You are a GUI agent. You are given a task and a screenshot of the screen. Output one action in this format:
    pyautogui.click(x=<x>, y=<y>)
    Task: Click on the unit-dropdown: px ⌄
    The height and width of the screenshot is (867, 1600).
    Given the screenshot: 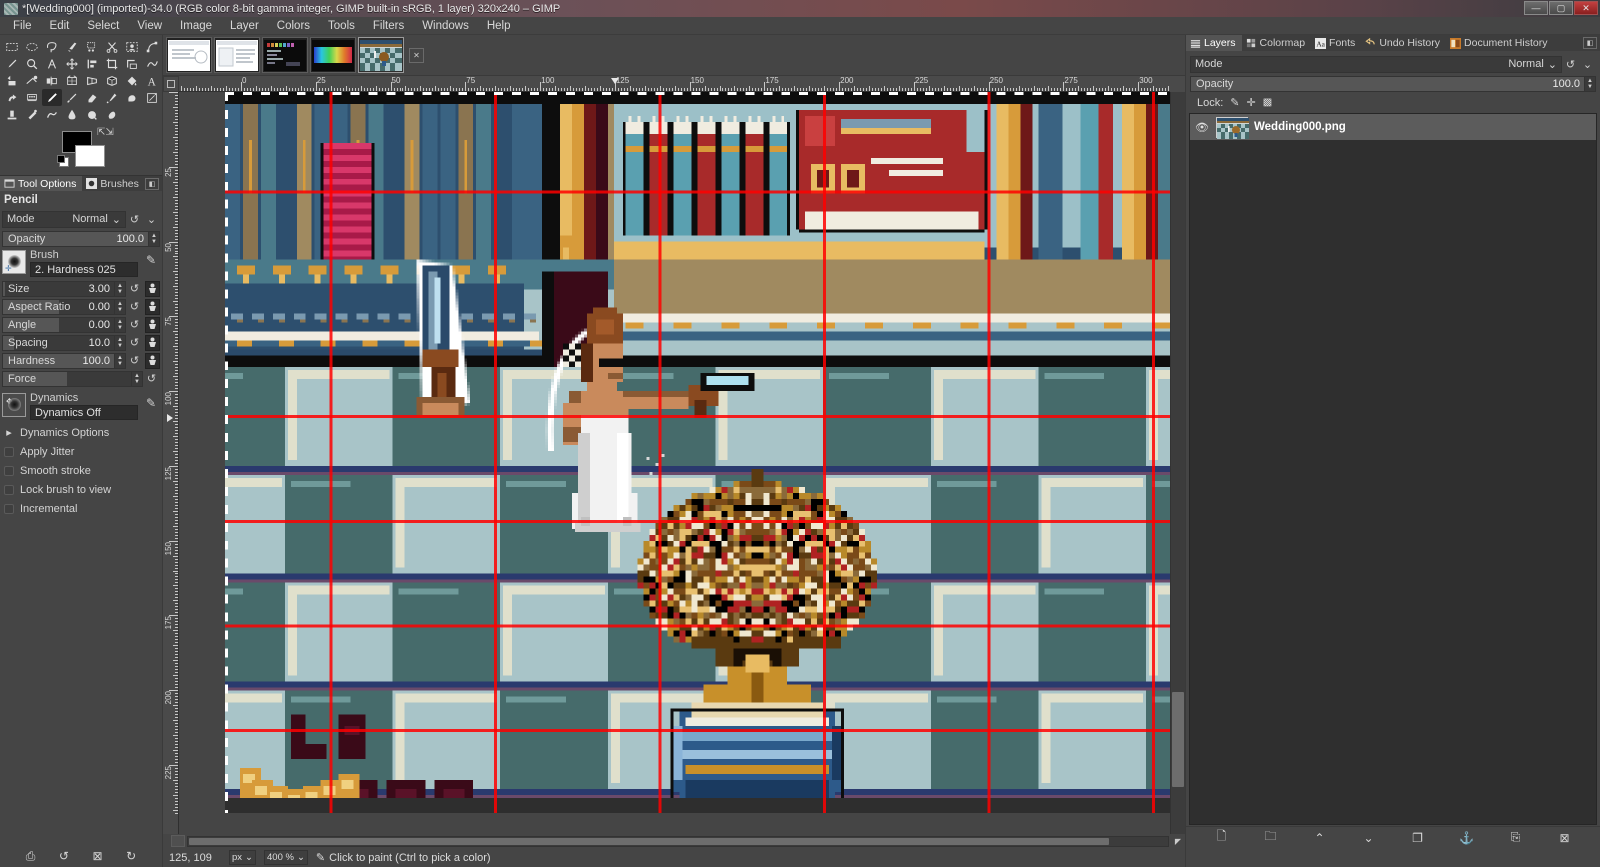 What is the action you would take?
    pyautogui.click(x=243, y=857)
    